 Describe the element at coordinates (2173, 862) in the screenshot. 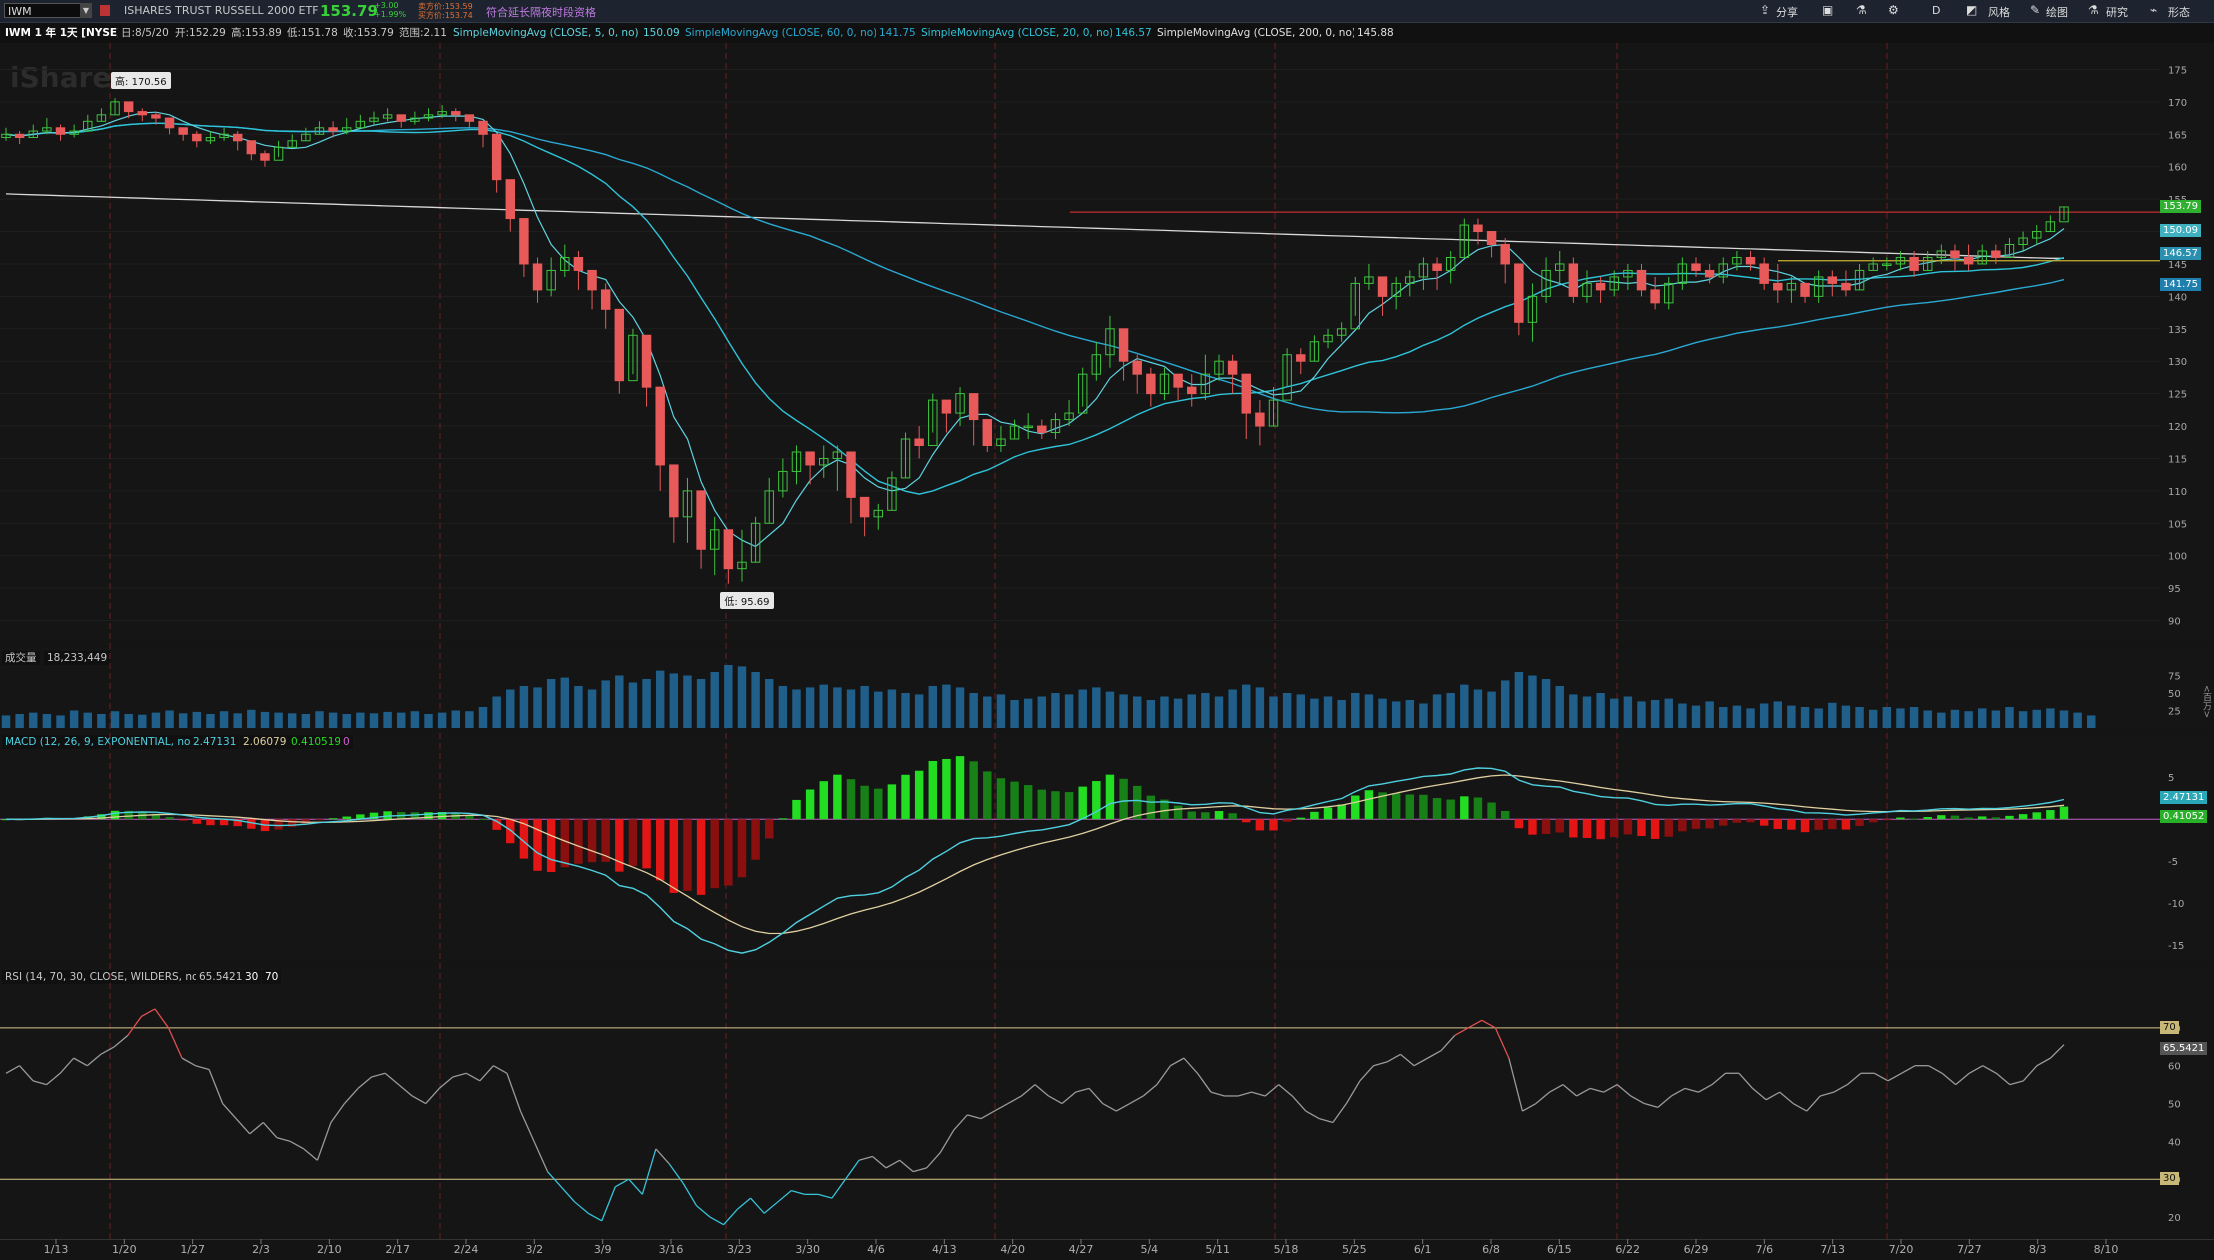

I see `macd-tick-label: -5` at that location.